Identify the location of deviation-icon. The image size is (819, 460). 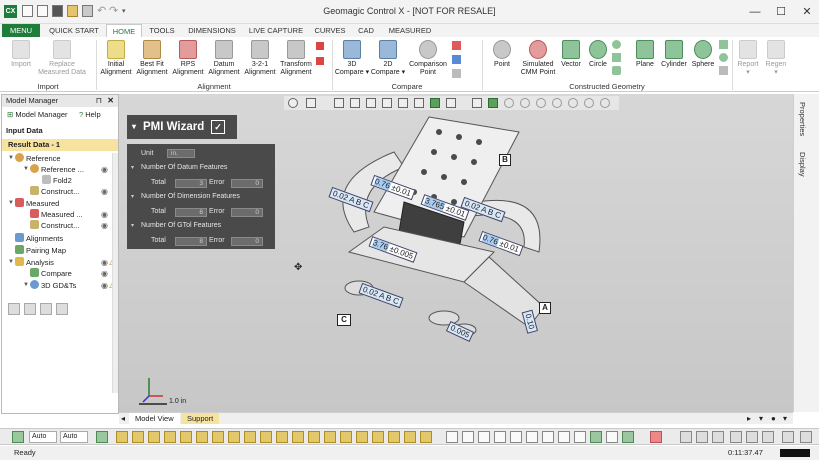
(456, 45).